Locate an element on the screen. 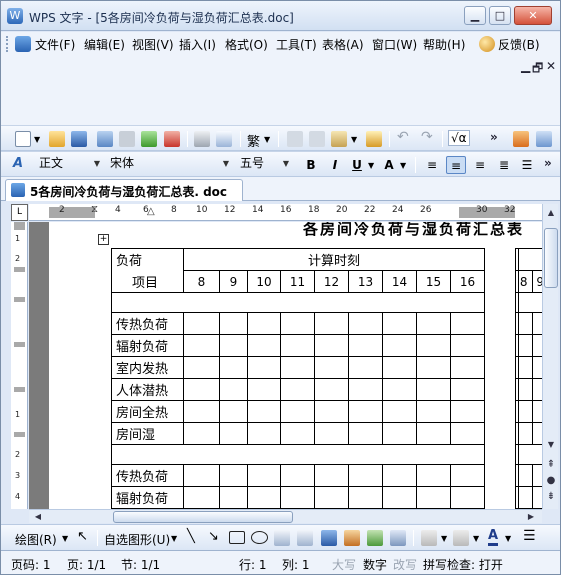  row-label: 人体潜热 is located at coordinates (147, 389).